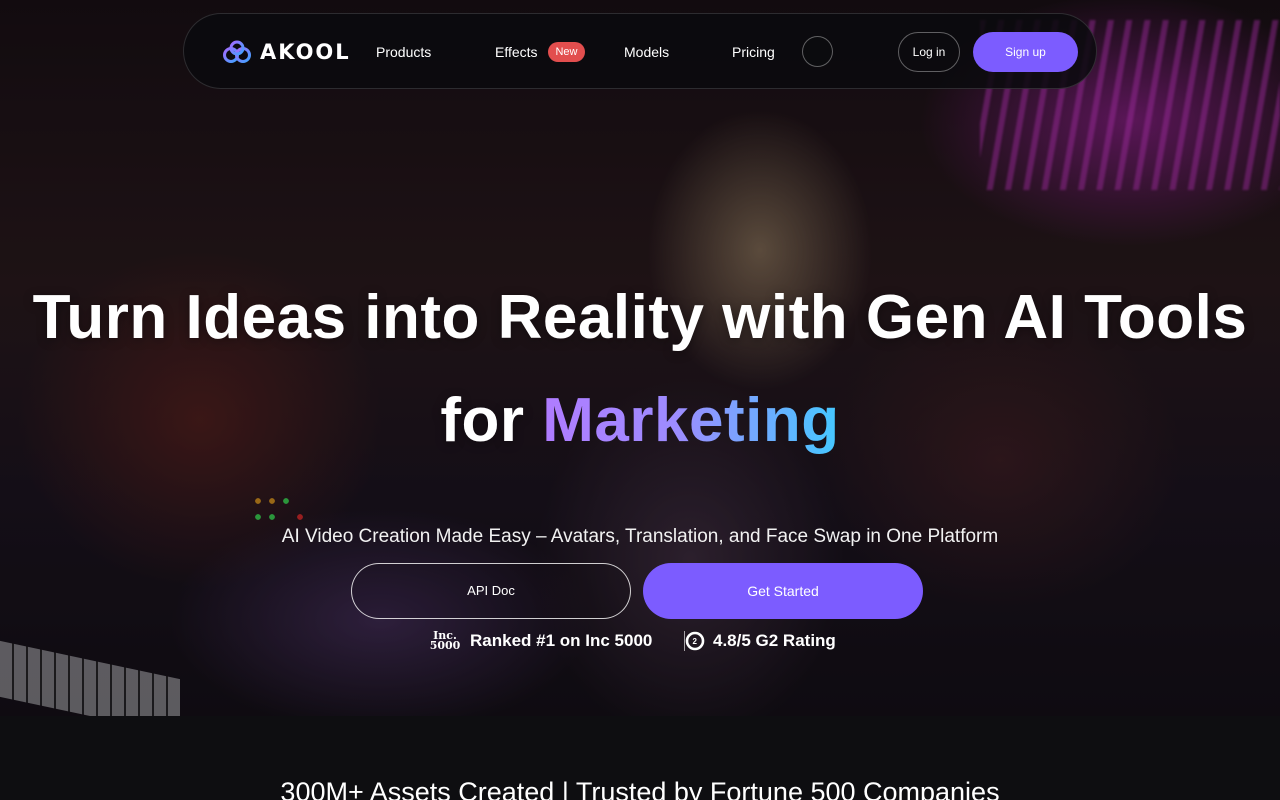 The image size is (1280, 800). I want to click on get-started-button: Get Started, so click(783, 591).